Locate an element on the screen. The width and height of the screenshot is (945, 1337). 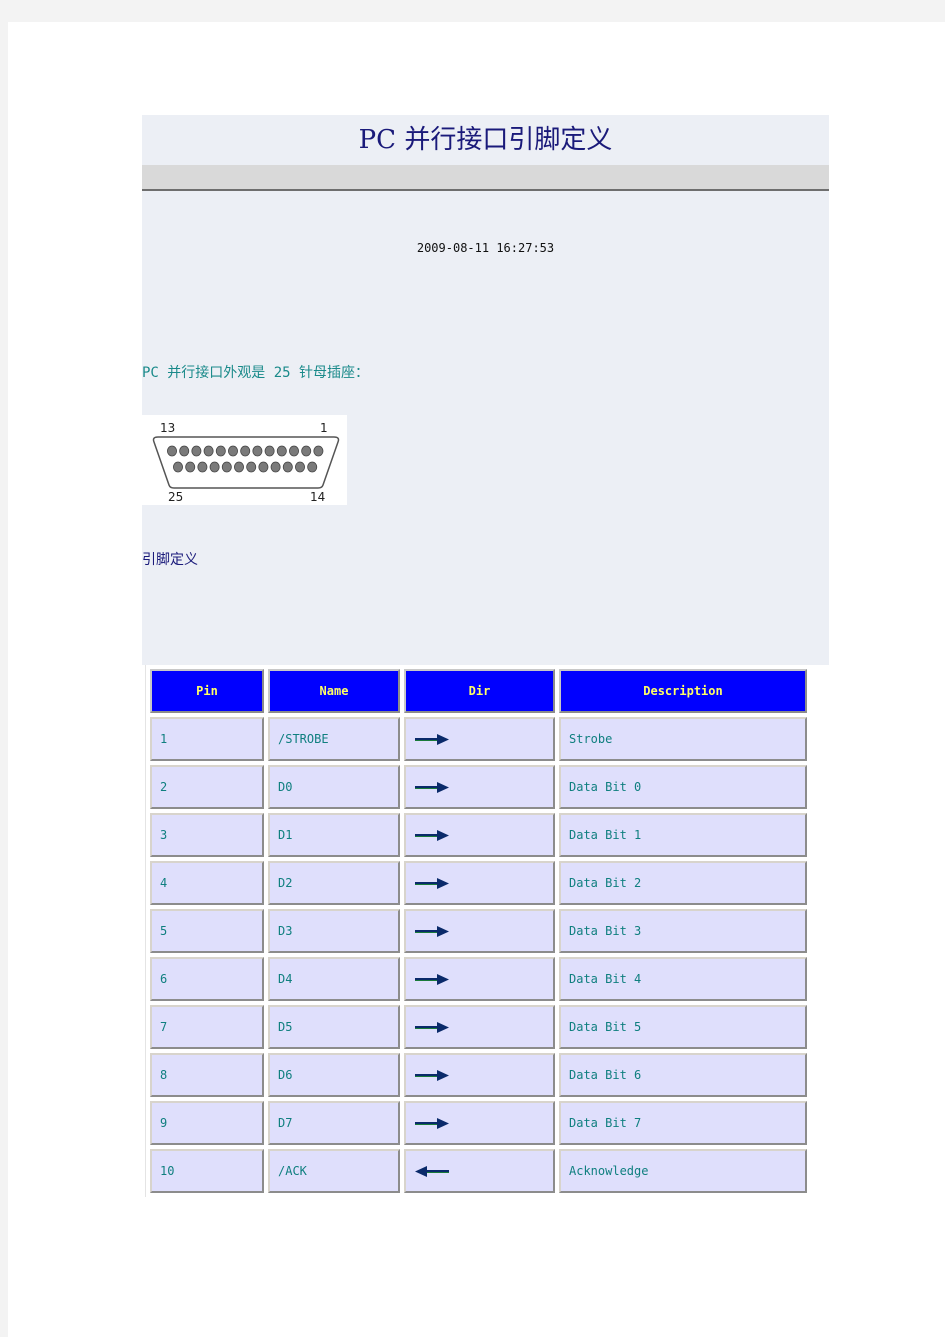
cell-pin: 10 is located at coordinates (207, 1171).